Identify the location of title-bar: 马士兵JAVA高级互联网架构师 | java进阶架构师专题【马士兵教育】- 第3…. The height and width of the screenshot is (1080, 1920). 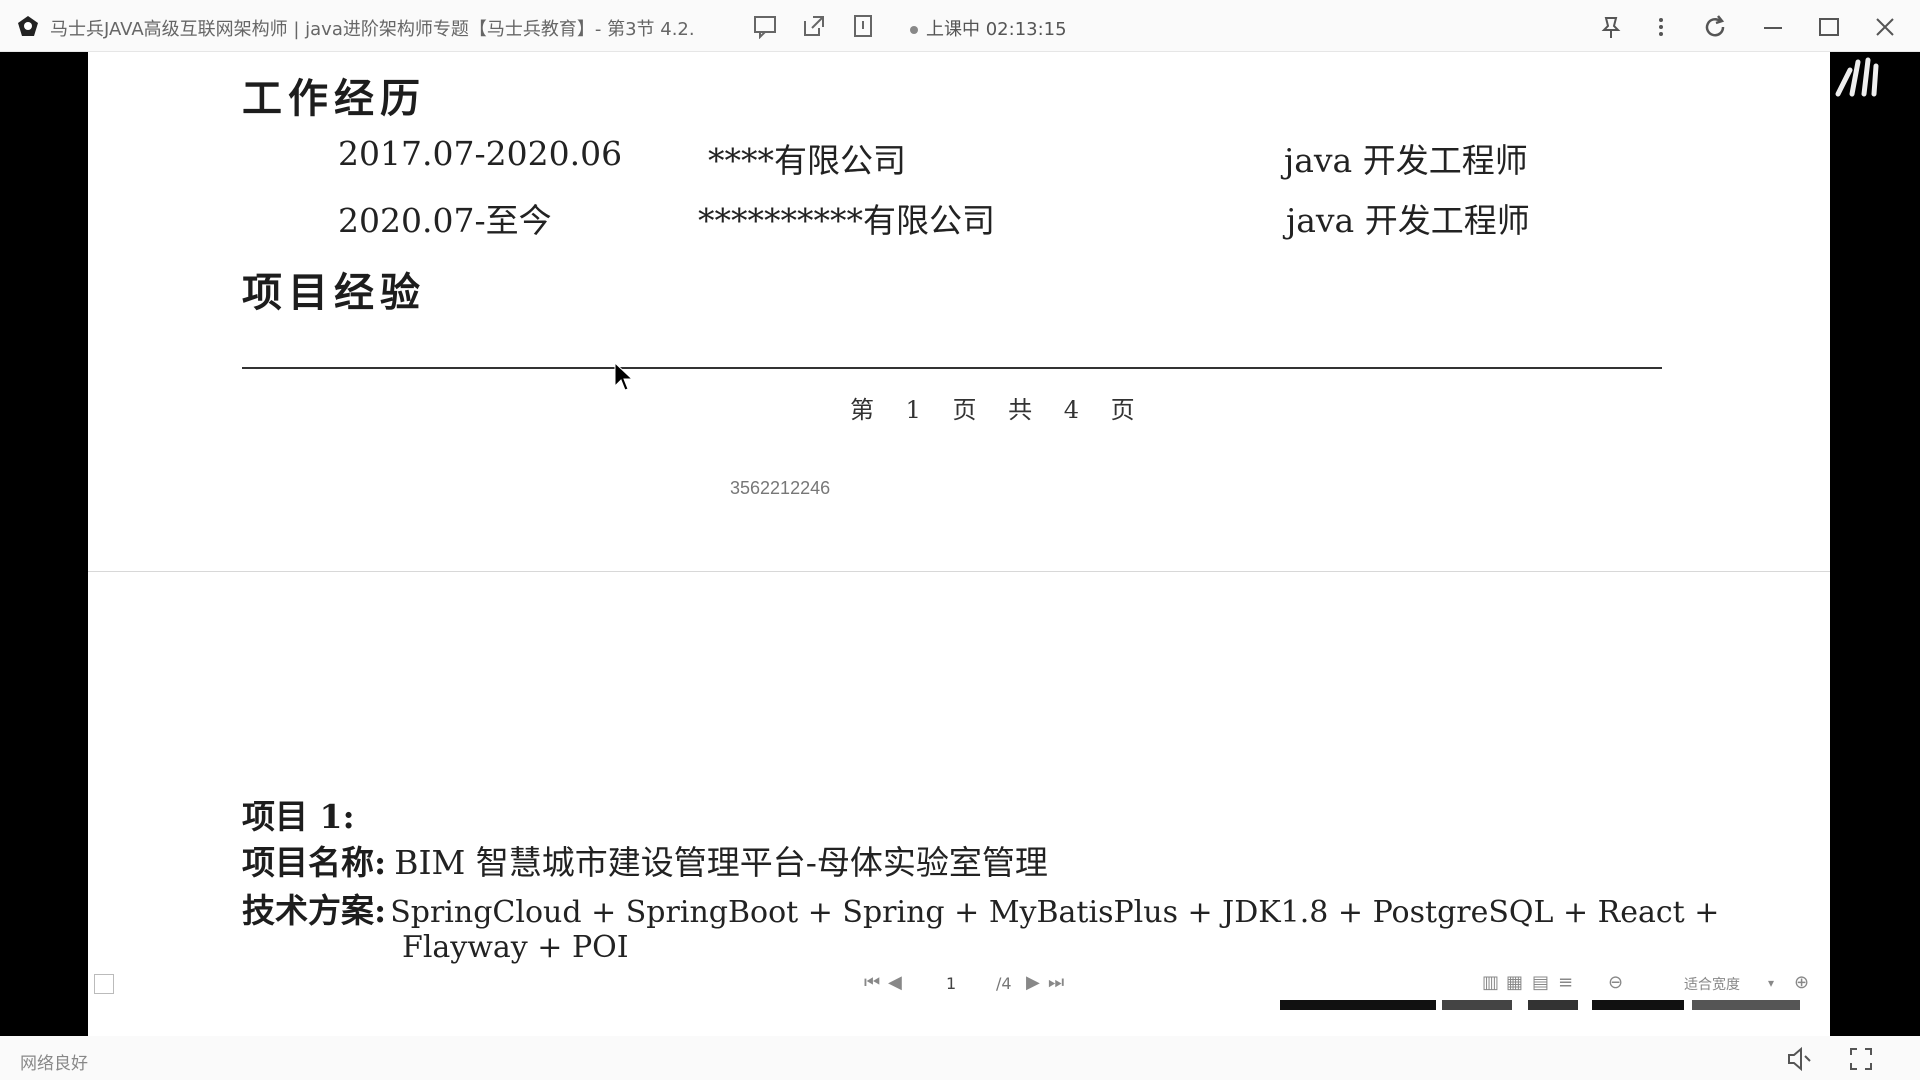
(960, 26).